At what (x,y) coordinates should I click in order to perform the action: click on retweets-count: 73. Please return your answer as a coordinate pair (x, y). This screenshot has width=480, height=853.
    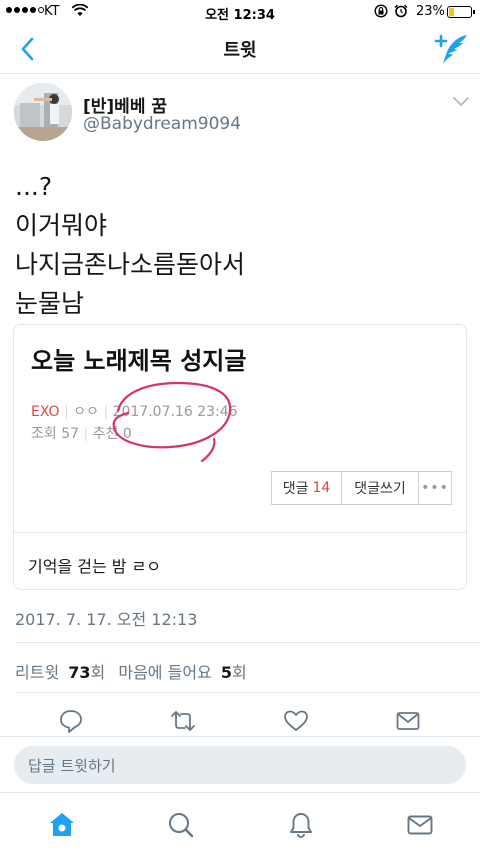
    Looking at the image, I should click on (79, 672).